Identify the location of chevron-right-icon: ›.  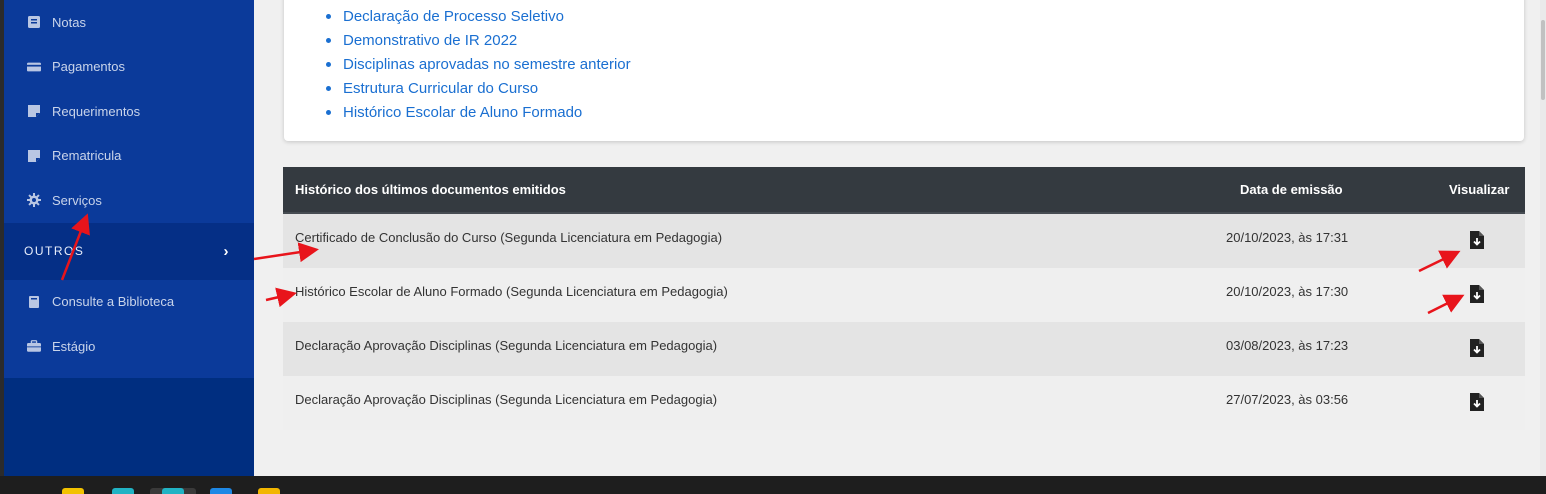
(226, 251).